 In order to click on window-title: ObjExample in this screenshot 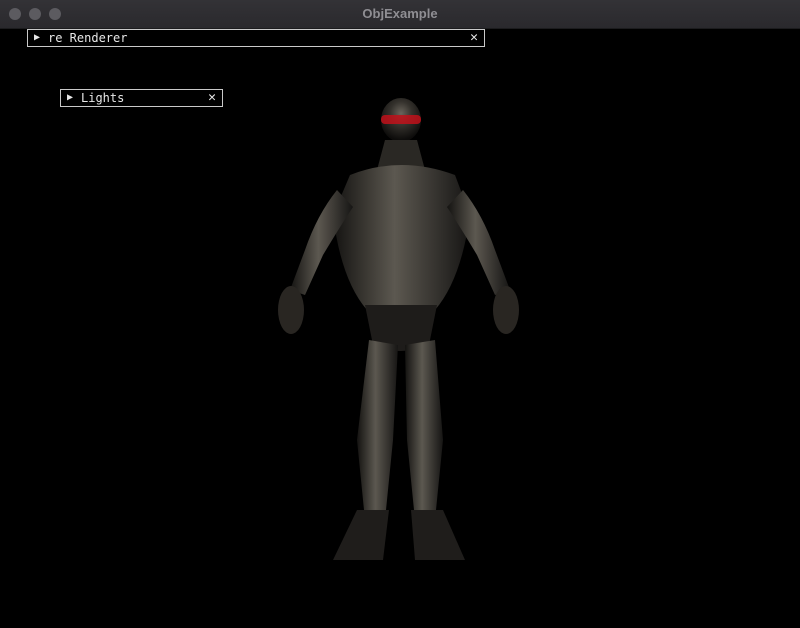, I will do `click(400, 13)`.